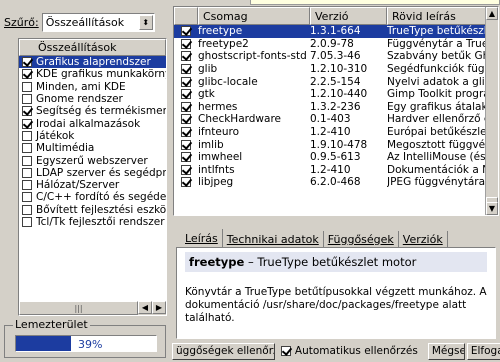  Describe the element at coordinates (336, 157) in the screenshot. I see `package-row: imwheel 0.9.5-613 Az IntelliMouse (és` at that location.